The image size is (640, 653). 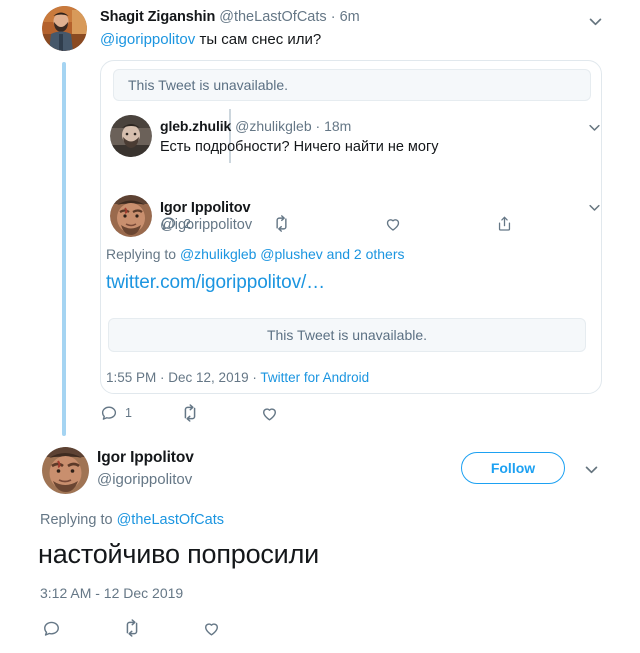 I want to click on thread-connector-line, so click(x=64, y=249).